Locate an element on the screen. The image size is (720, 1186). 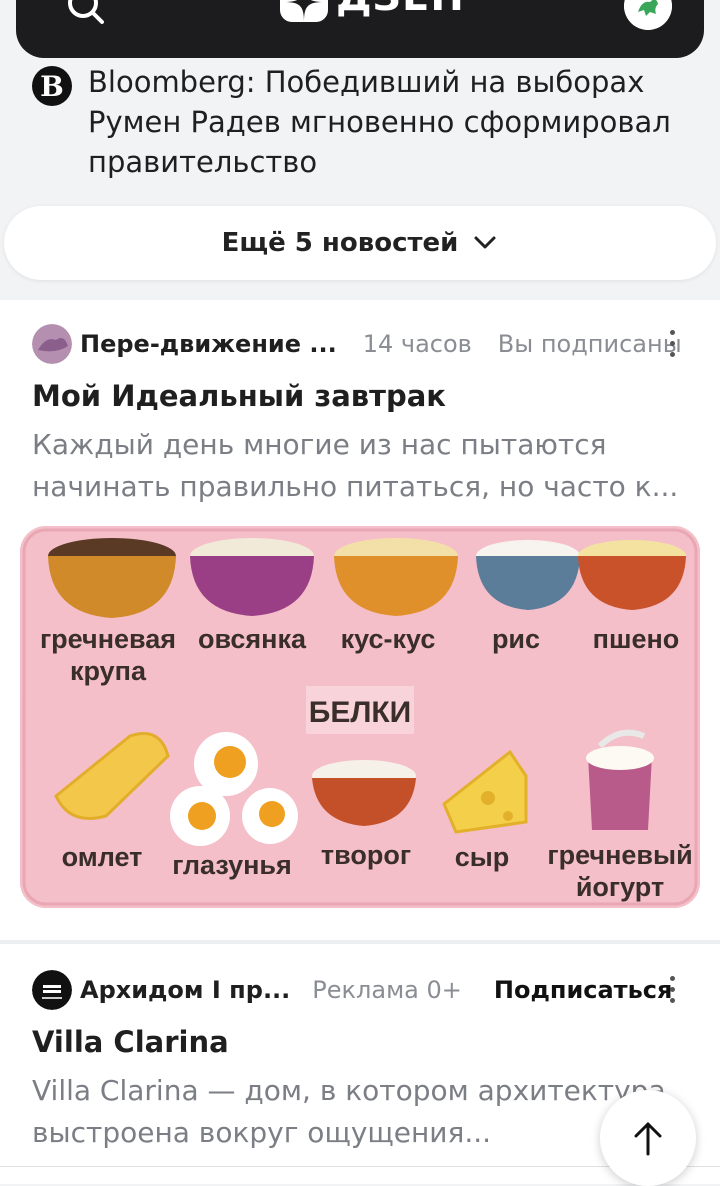
label-yogurt-2: йогурт is located at coordinates (620, 887).